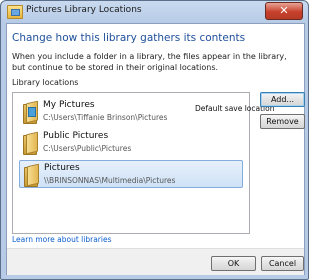 This screenshot has width=320, height=280. I want to click on dialog-footer: OK Cancel, so click(155, 261).